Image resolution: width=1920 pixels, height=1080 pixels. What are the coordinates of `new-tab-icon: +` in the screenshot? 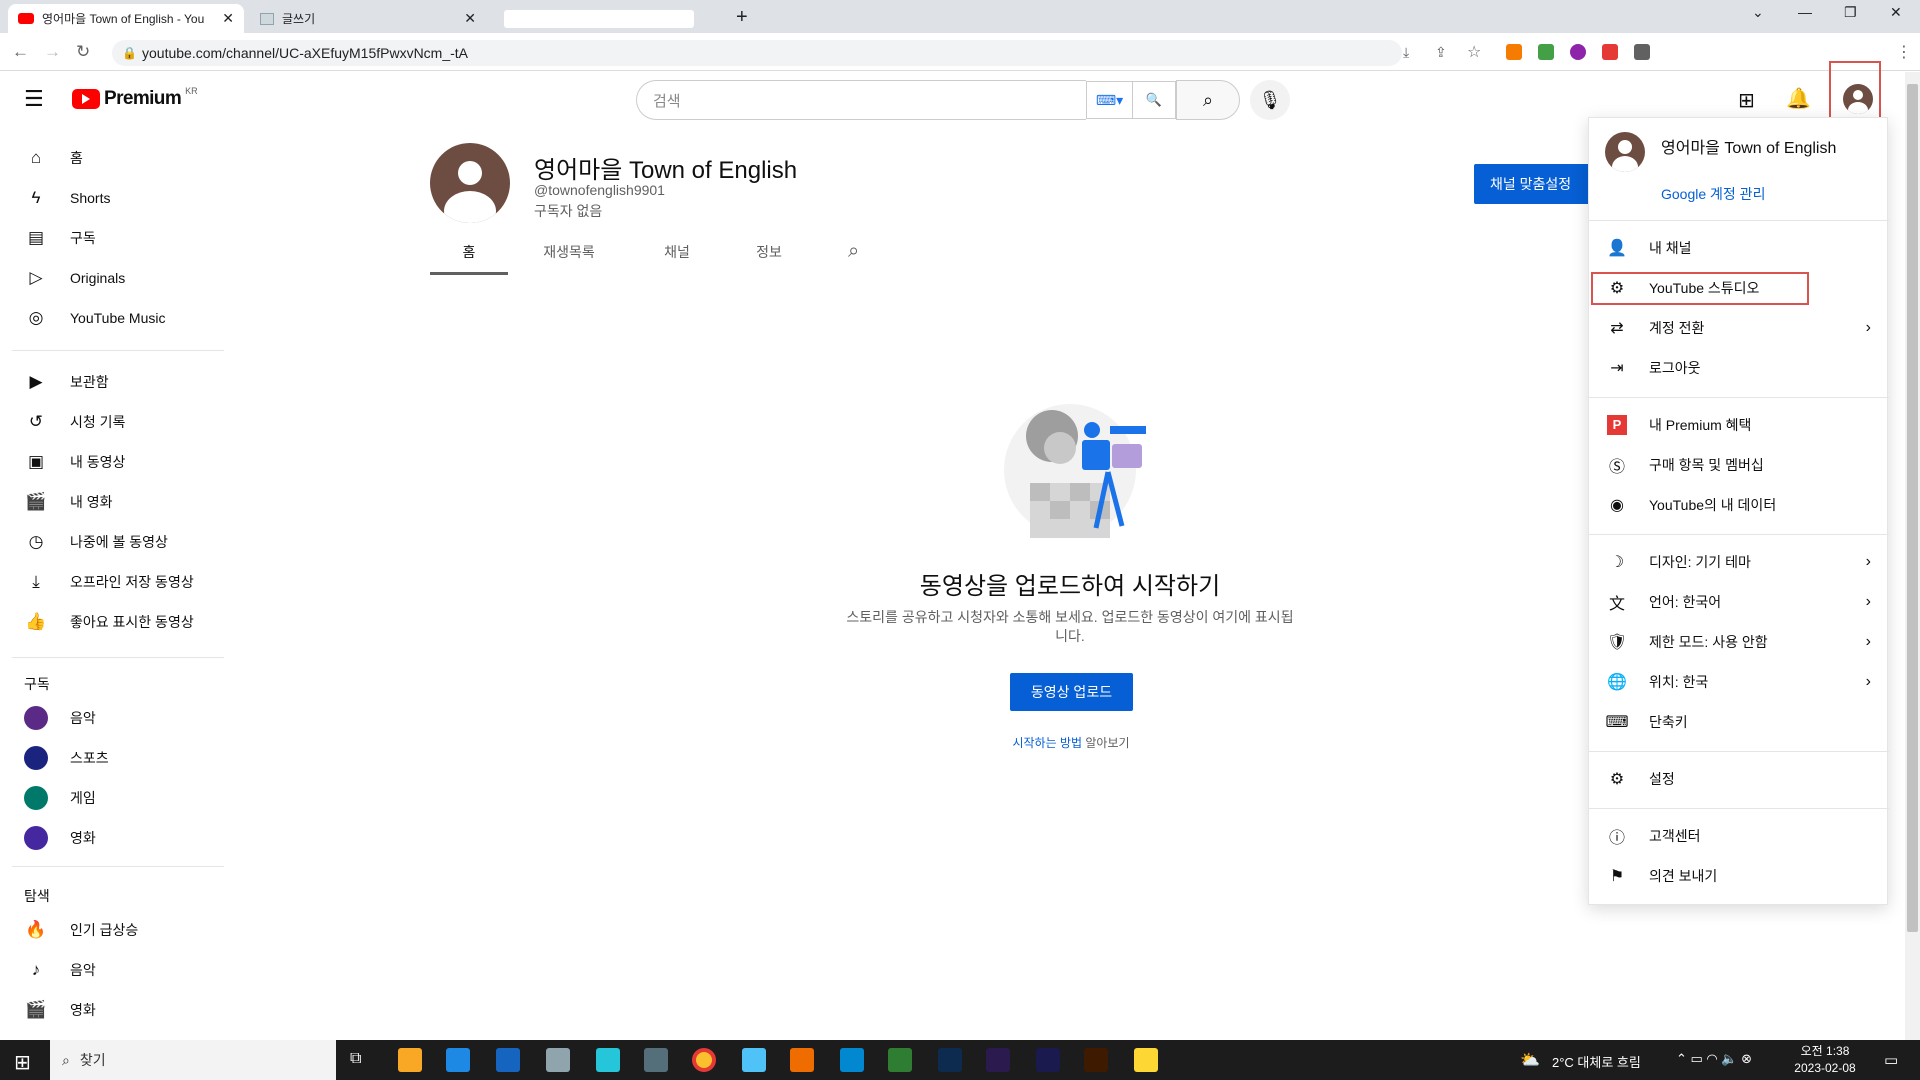 It's located at (742, 17).